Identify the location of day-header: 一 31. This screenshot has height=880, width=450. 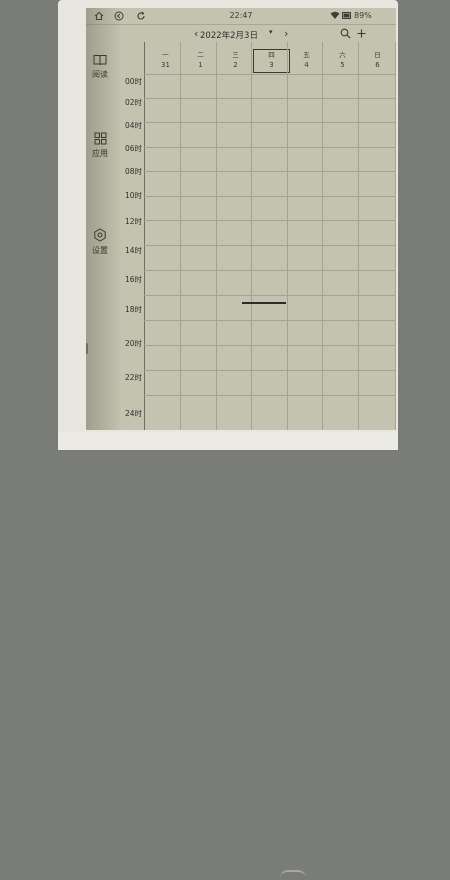
(165, 61).